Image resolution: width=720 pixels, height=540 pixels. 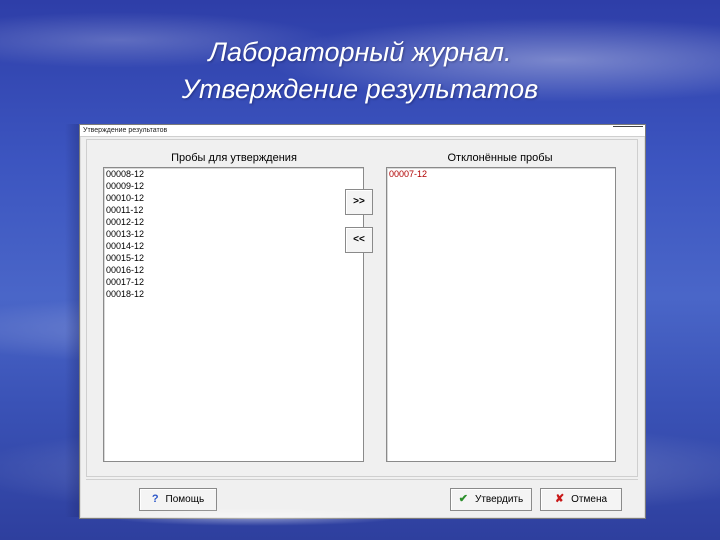 I want to click on pending-sample-item: 00017-12, so click(x=233, y=282).